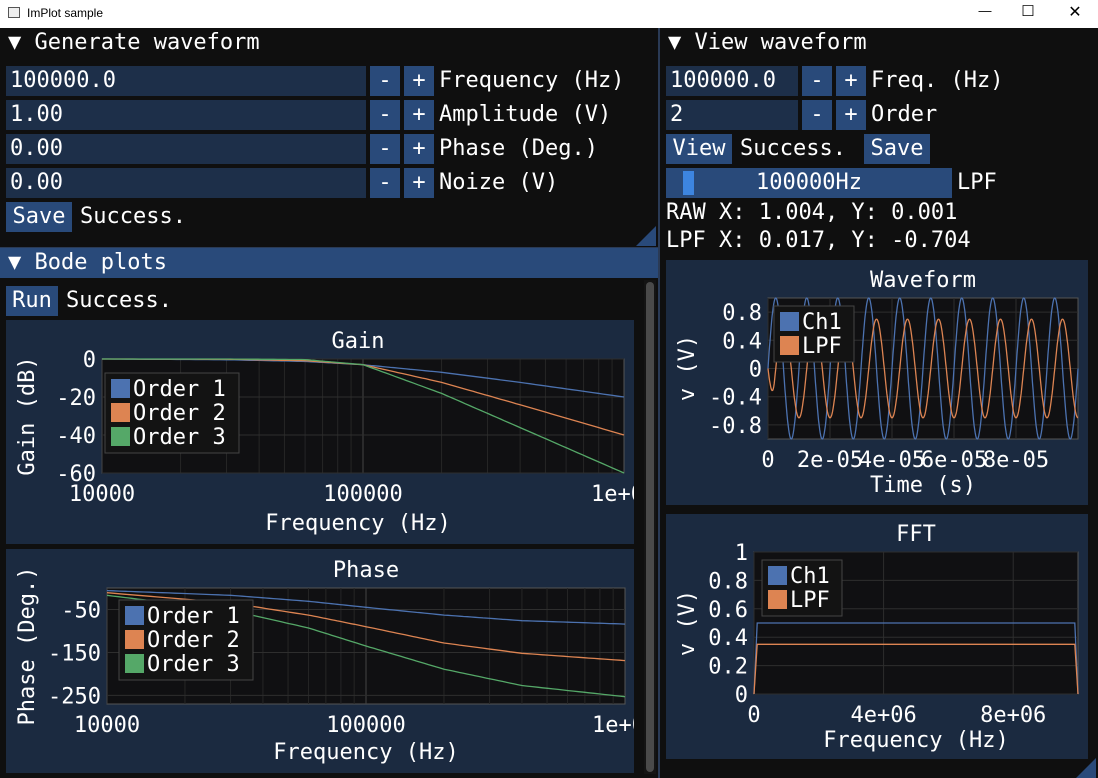 This screenshot has height=778, width=1098. I want to click on minimize-icon: —, so click(985, 10).